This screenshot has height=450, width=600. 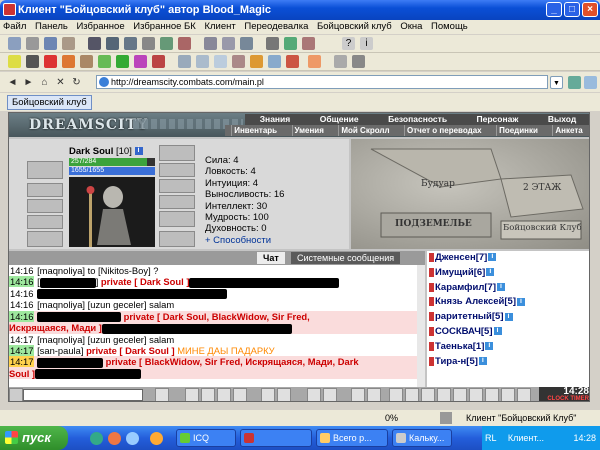 What do you see at coordinates (224, 394) in the screenshot?
I see `channel-icon` at bounding box center [224, 394].